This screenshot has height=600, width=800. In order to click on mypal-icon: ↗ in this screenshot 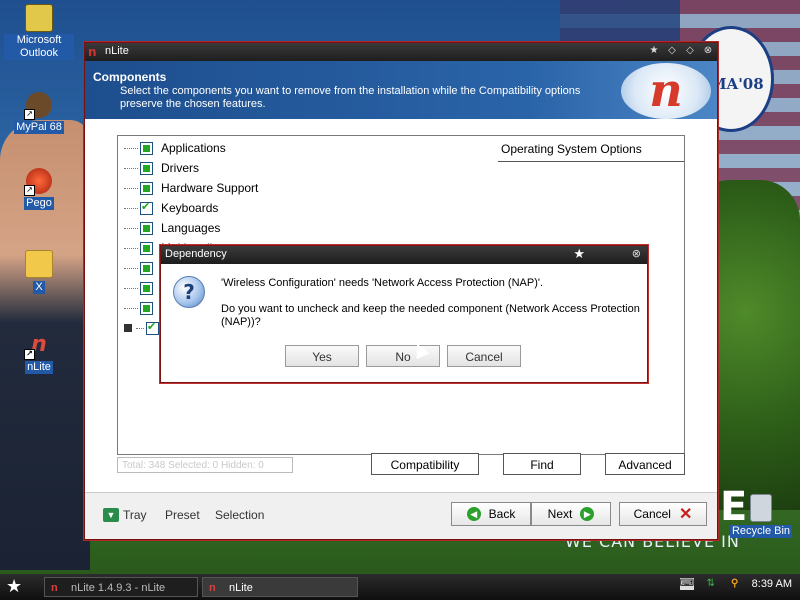, I will do `click(38, 106)`.